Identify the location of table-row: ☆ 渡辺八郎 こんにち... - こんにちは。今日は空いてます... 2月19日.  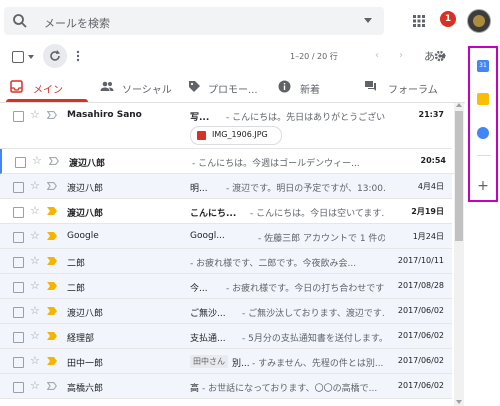
(226, 211).